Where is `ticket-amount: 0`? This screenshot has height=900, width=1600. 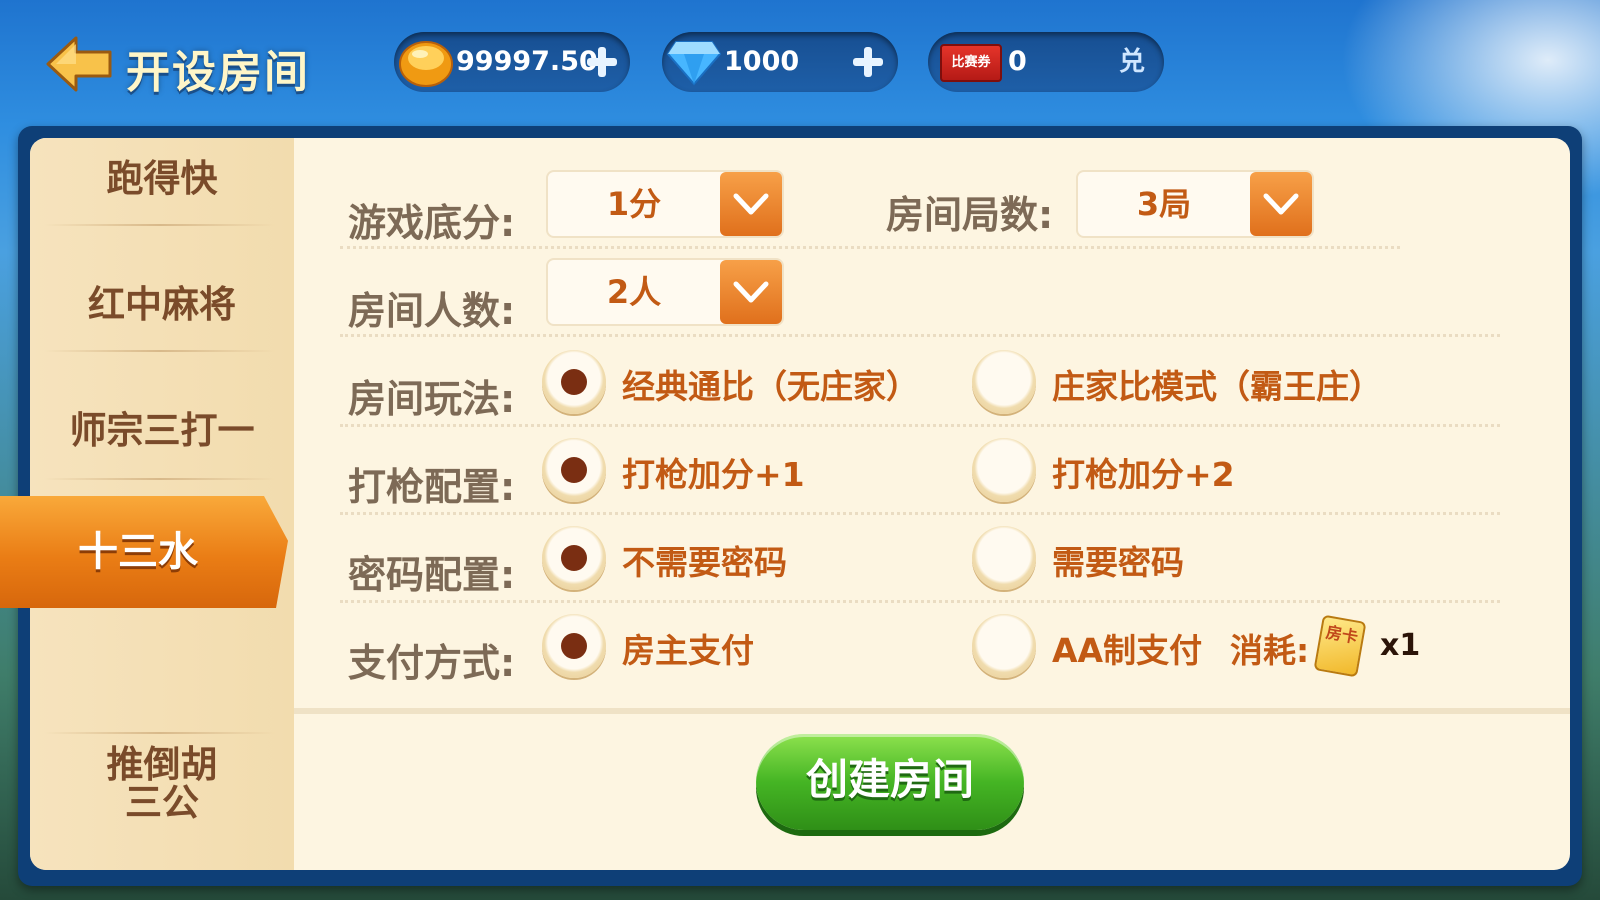
ticket-amount: 0 is located at coordinates (1017, 61).